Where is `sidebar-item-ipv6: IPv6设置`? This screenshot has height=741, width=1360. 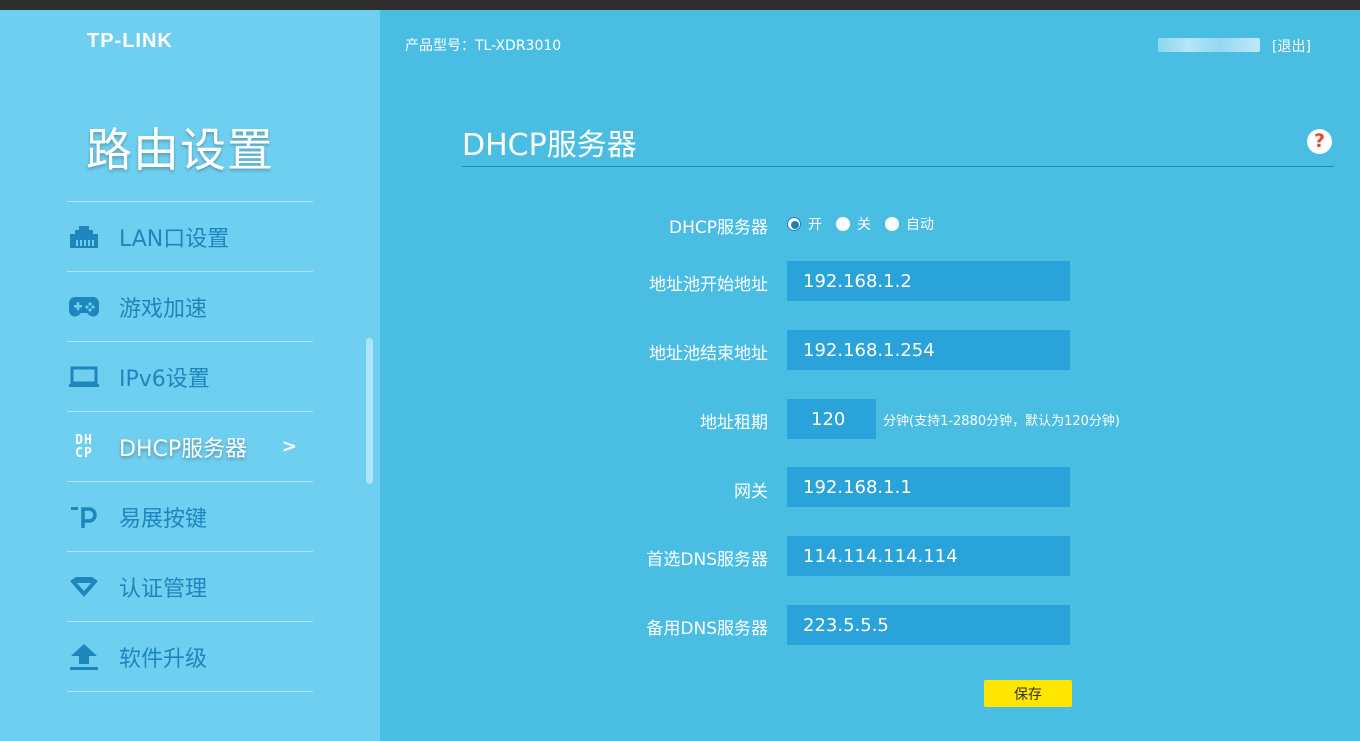
sidebar-item-ipv6: IPv6设置 is located at coordinates (190, 376).